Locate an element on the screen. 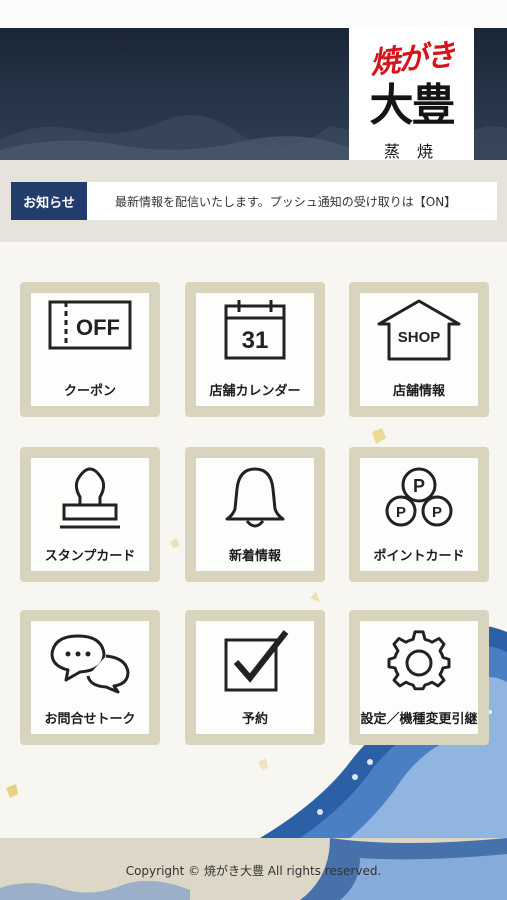  news-ticker: お知らせ 最新情報を配信いたします。プッシュ通知の受け取りは【ON】 is located at coordinates (254, 201).